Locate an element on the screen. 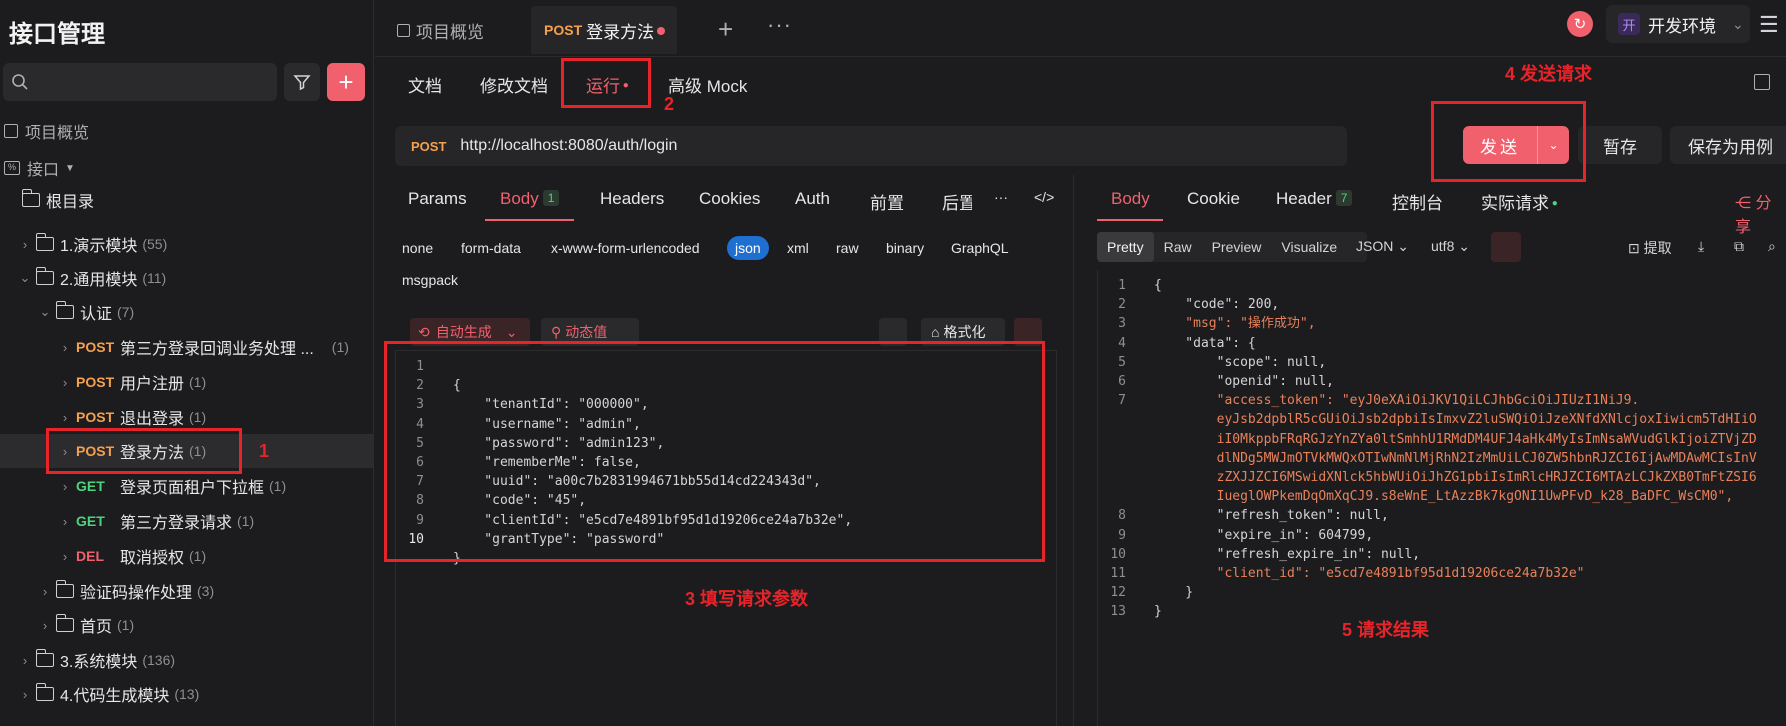 The image size is (1786, 726). unsaved-dot-icon is located at coordinates (661, 31).